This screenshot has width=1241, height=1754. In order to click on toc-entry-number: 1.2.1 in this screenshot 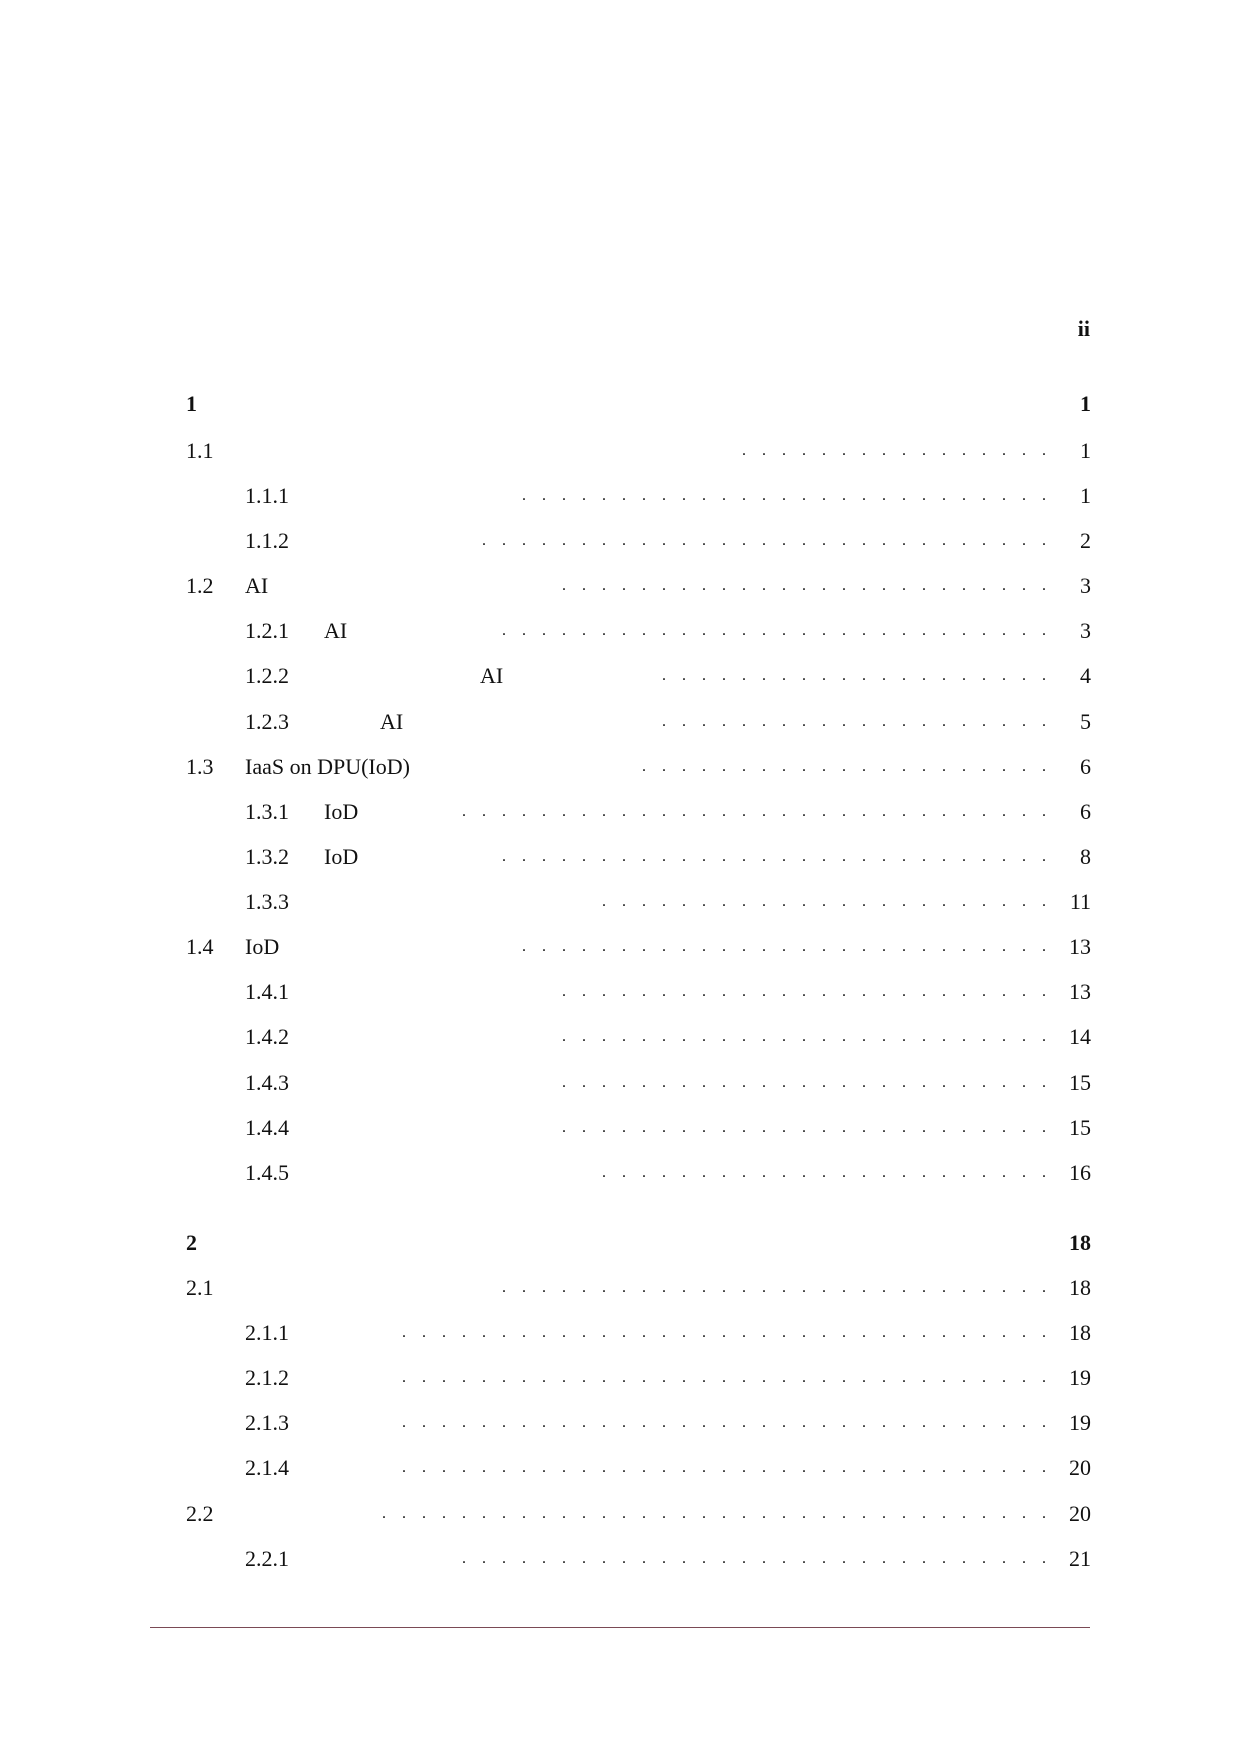, I will do `click(267, 630)`.